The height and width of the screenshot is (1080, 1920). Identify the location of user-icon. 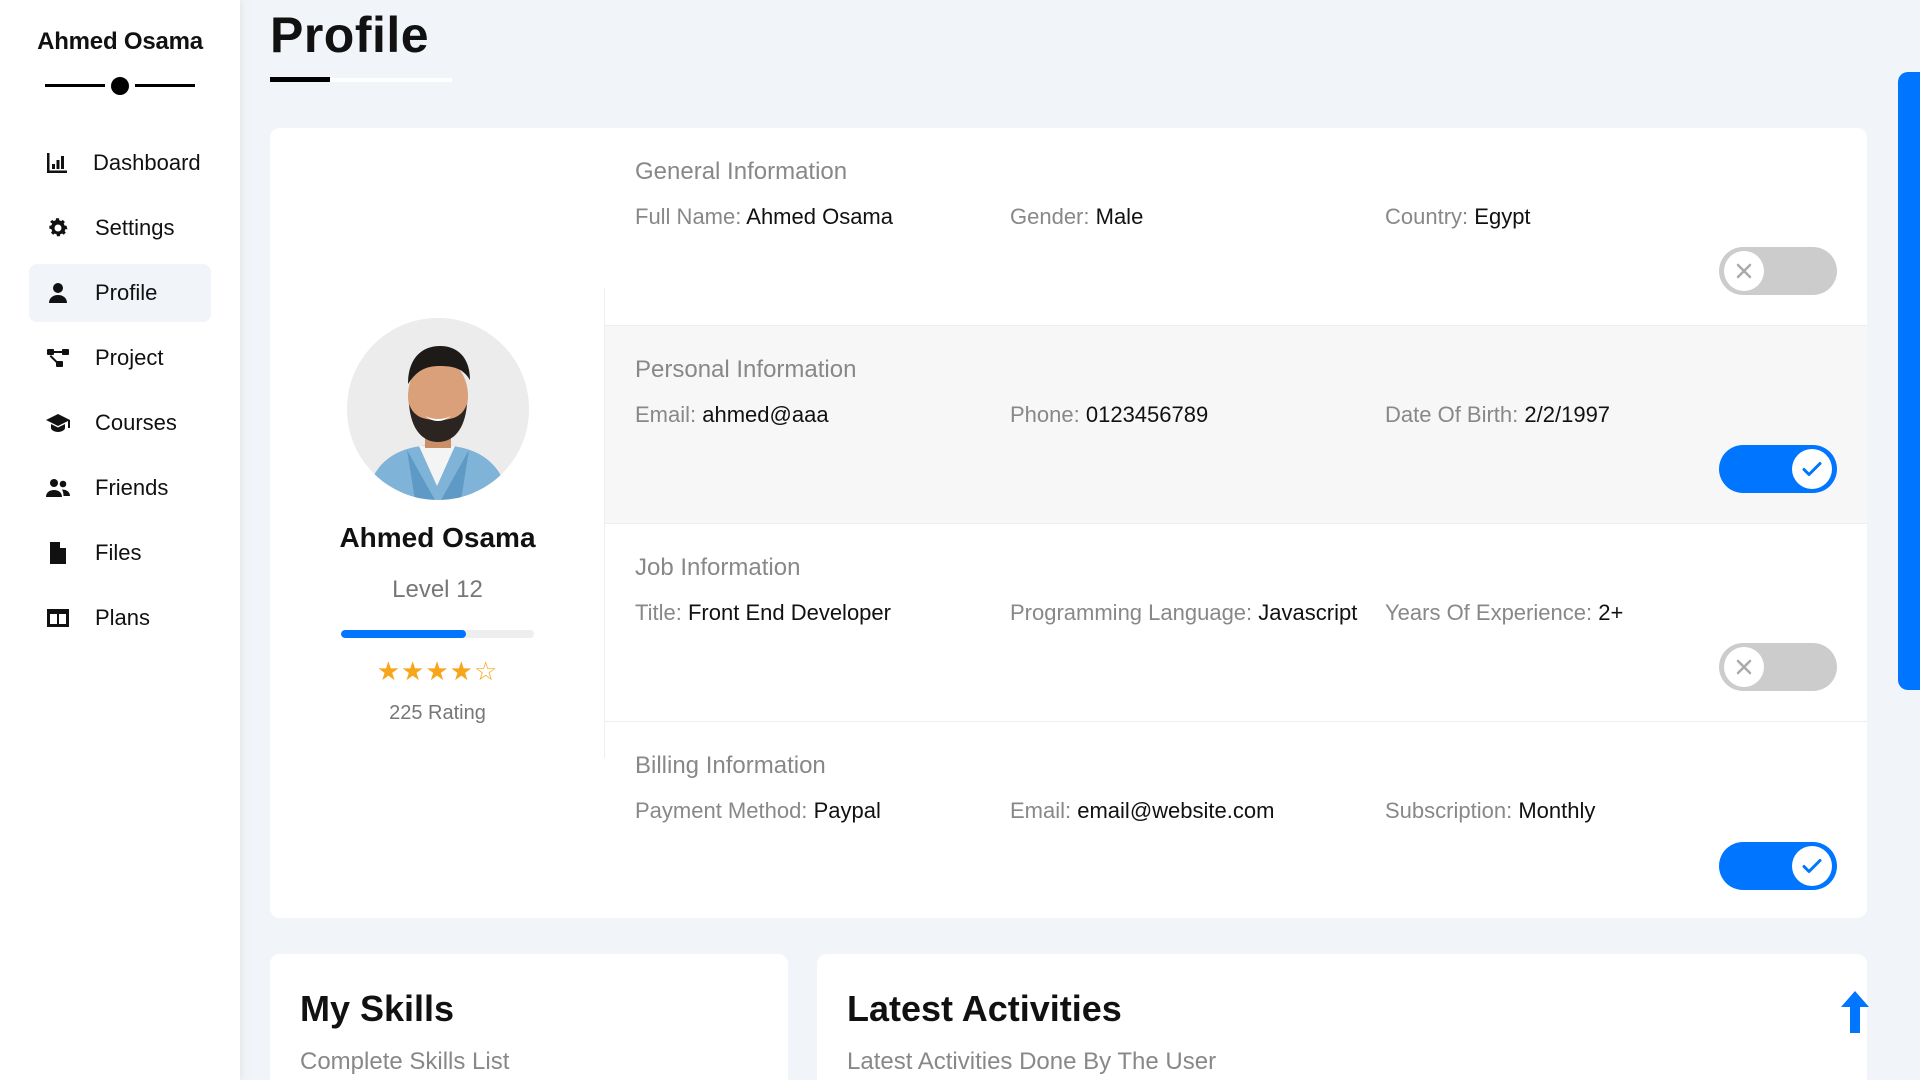
(58, 293).